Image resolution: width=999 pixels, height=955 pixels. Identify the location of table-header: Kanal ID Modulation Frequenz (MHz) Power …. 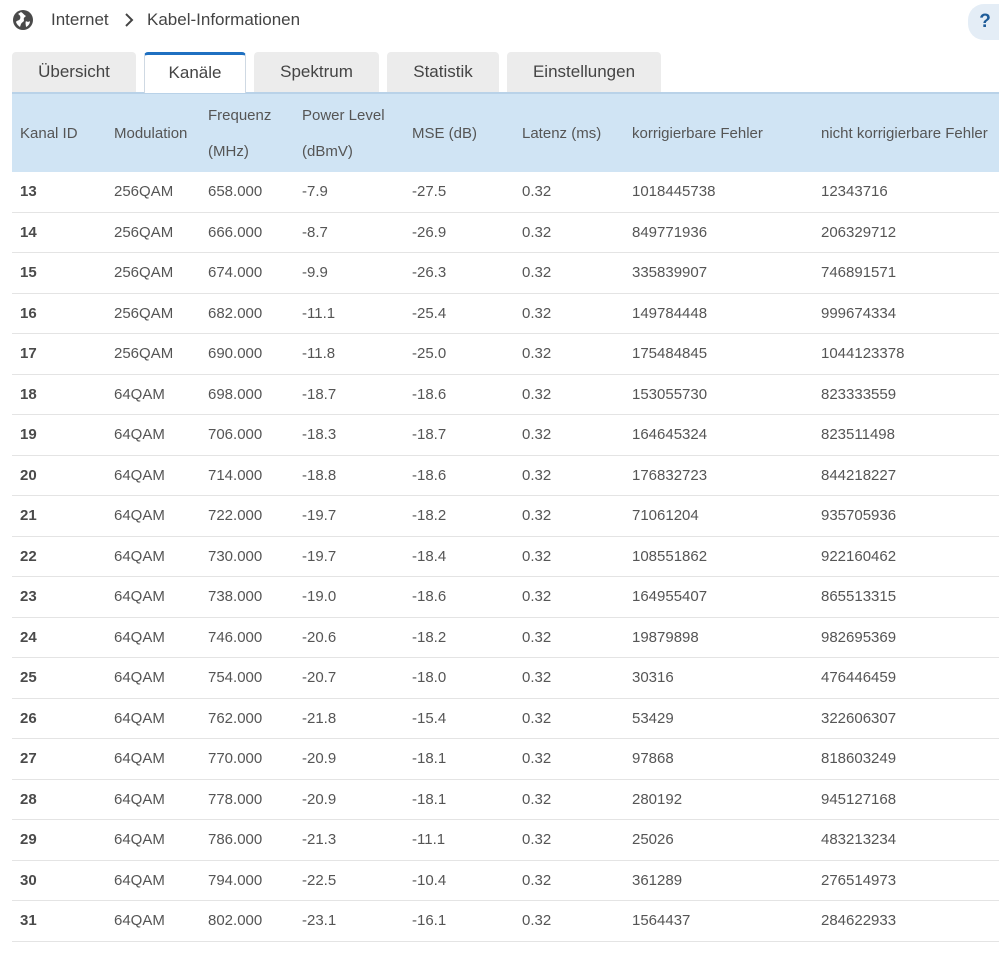
(505, 132).